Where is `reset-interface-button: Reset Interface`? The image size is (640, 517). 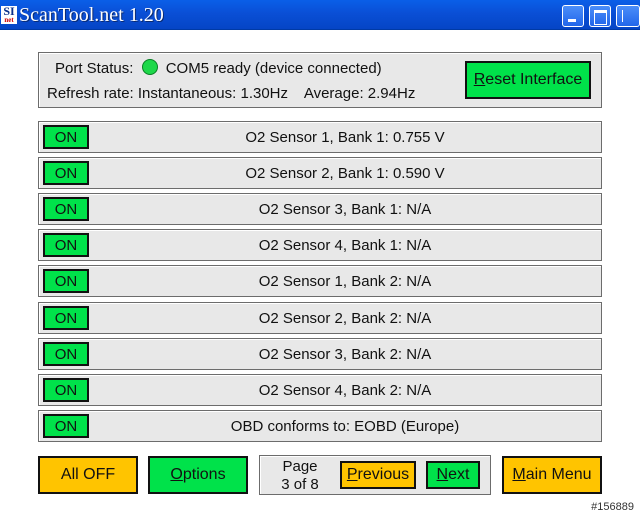 reset-interface-button: Reset Interface is located at coordinates (528, 80).